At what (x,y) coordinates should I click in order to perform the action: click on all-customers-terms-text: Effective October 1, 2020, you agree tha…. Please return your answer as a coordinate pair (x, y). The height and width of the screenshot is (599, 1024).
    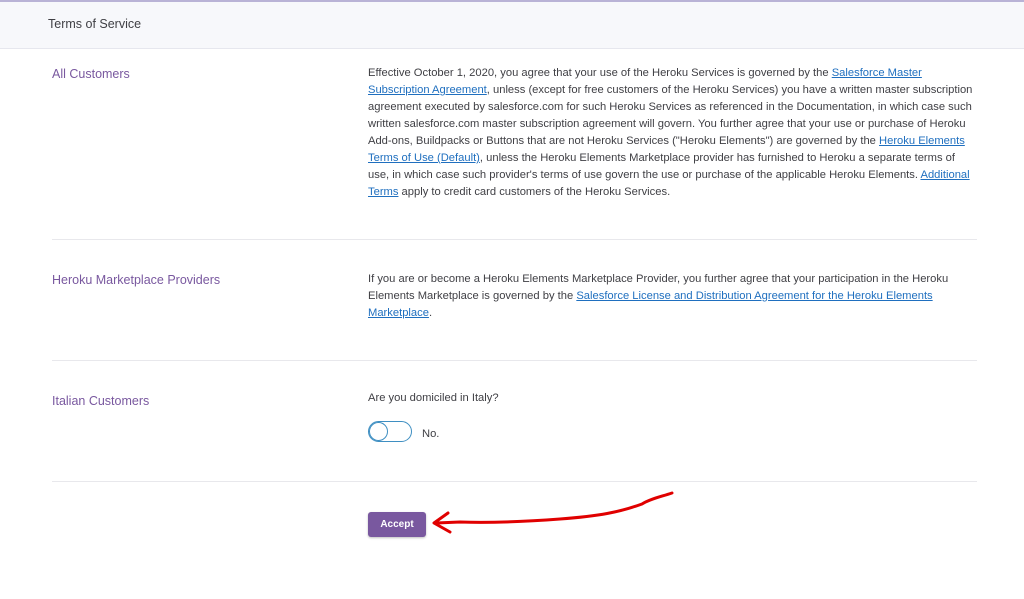
    Looking at the image, I should click on (670, 132).